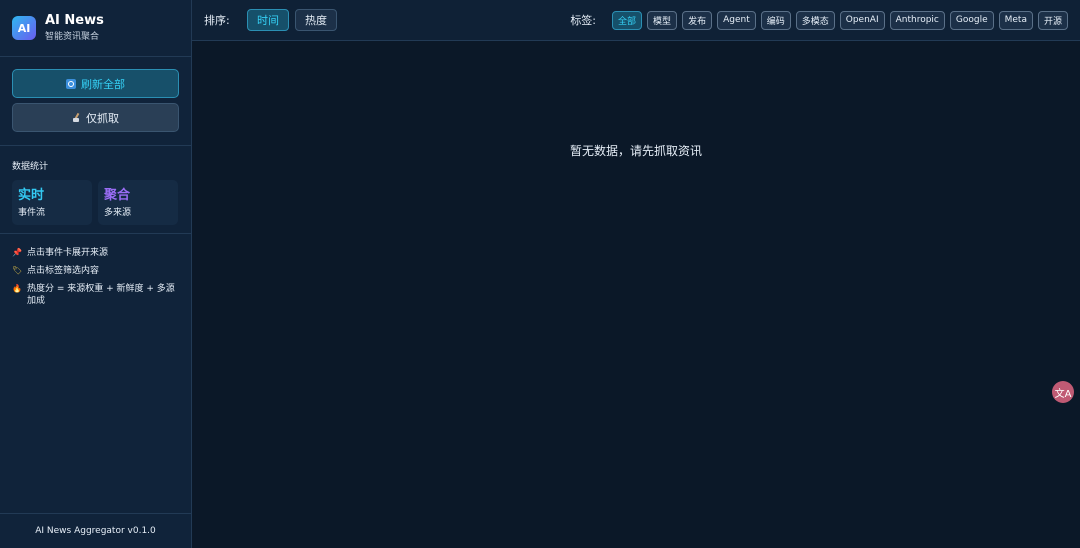  What do you see at coordinates (268, 20) in the screenshot?
I see `sort-by-time-button: 时间` at bounding box center [268, 20].